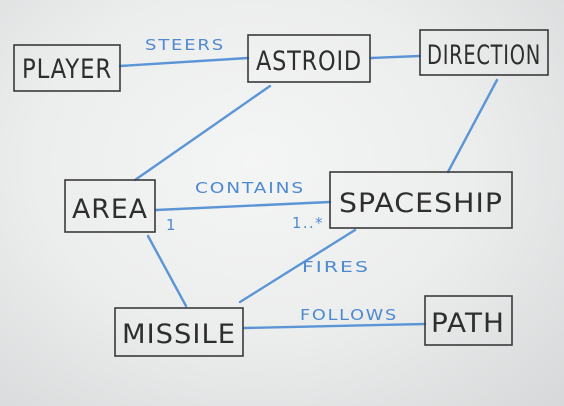  Describe the element at coordinates (472, 126) in the screenshot. I see `edge-direction-spaceship` at that location.